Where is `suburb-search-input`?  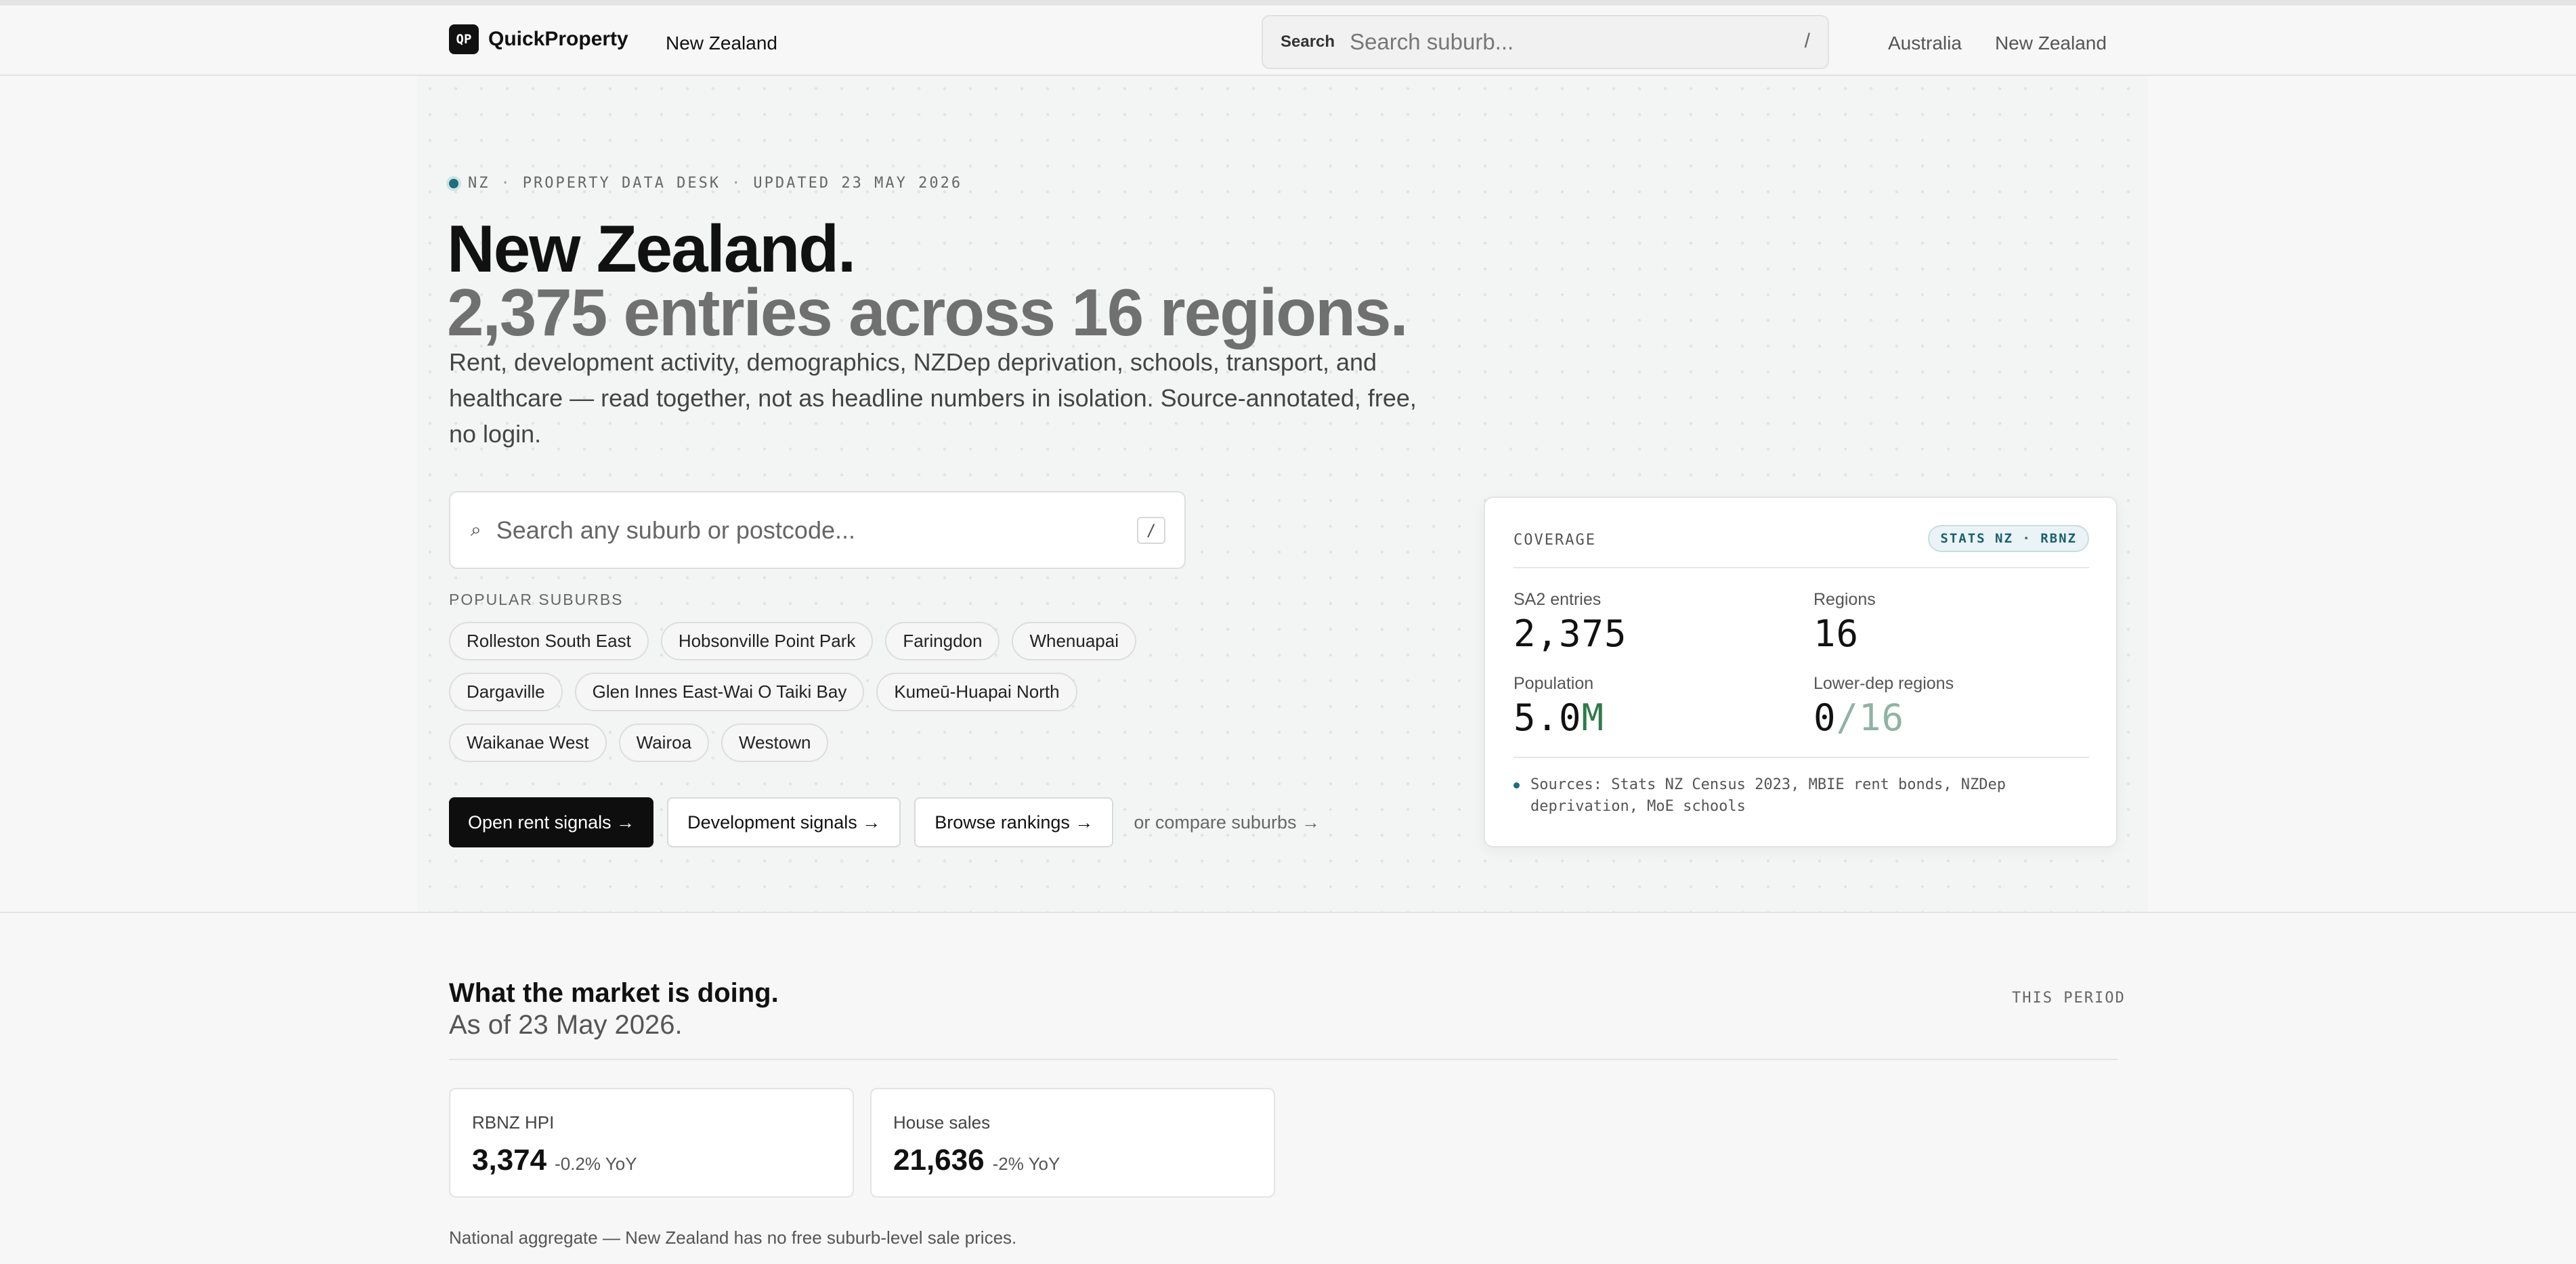 suburb-search-input is located at coordinates (800, 530).